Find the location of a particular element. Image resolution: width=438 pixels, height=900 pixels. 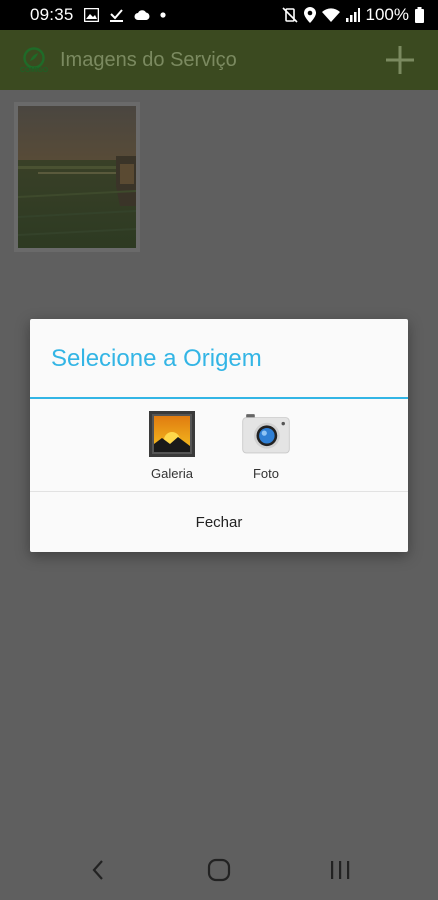

location-icon is located at coordinates (309, 15).